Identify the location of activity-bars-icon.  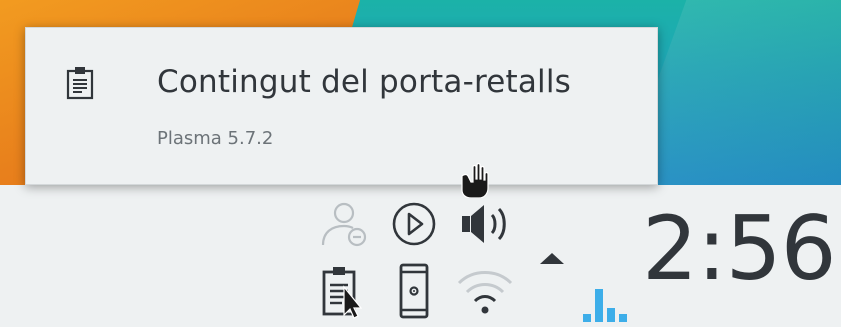
(607, 304).